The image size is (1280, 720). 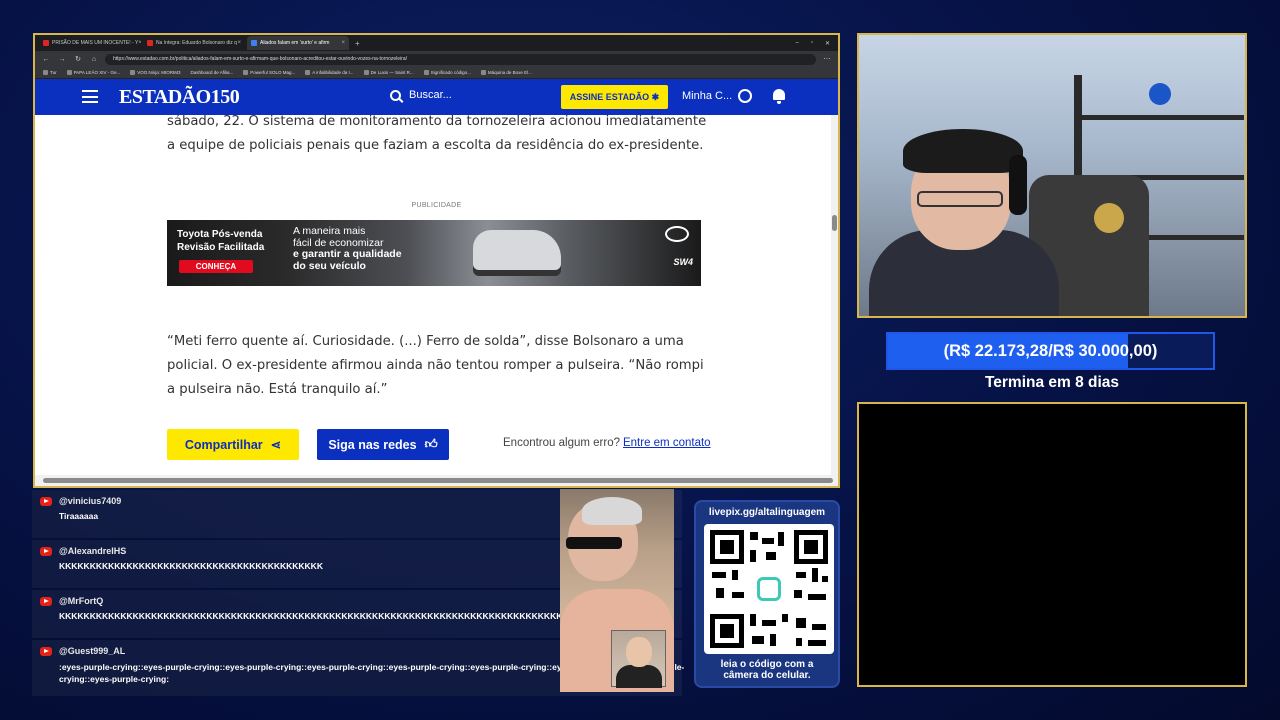 I want to click on maximize-icon: ▫, so click(x=812, y=43).